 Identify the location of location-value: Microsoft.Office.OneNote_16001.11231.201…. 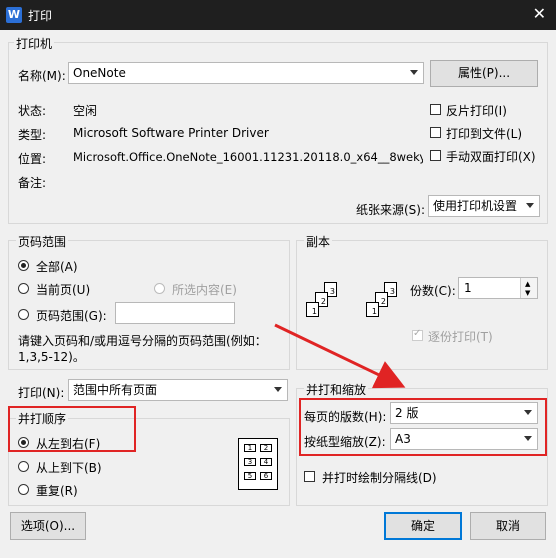
(248, 157).